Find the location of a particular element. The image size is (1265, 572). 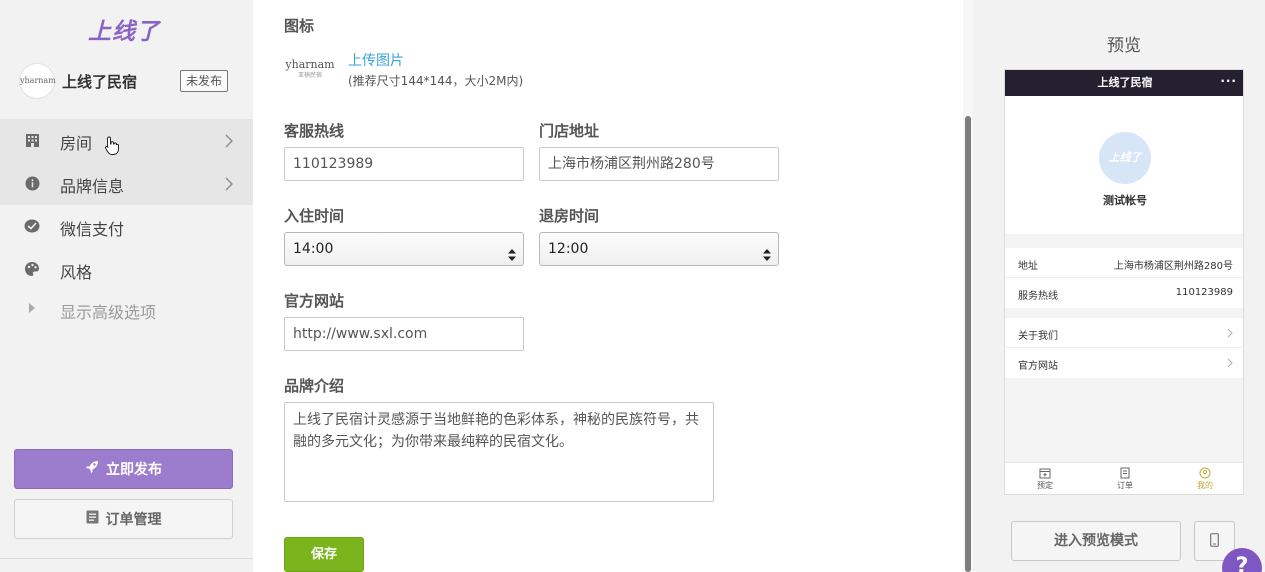

status-badge: 未发布 is located at coordinates (204, 81).